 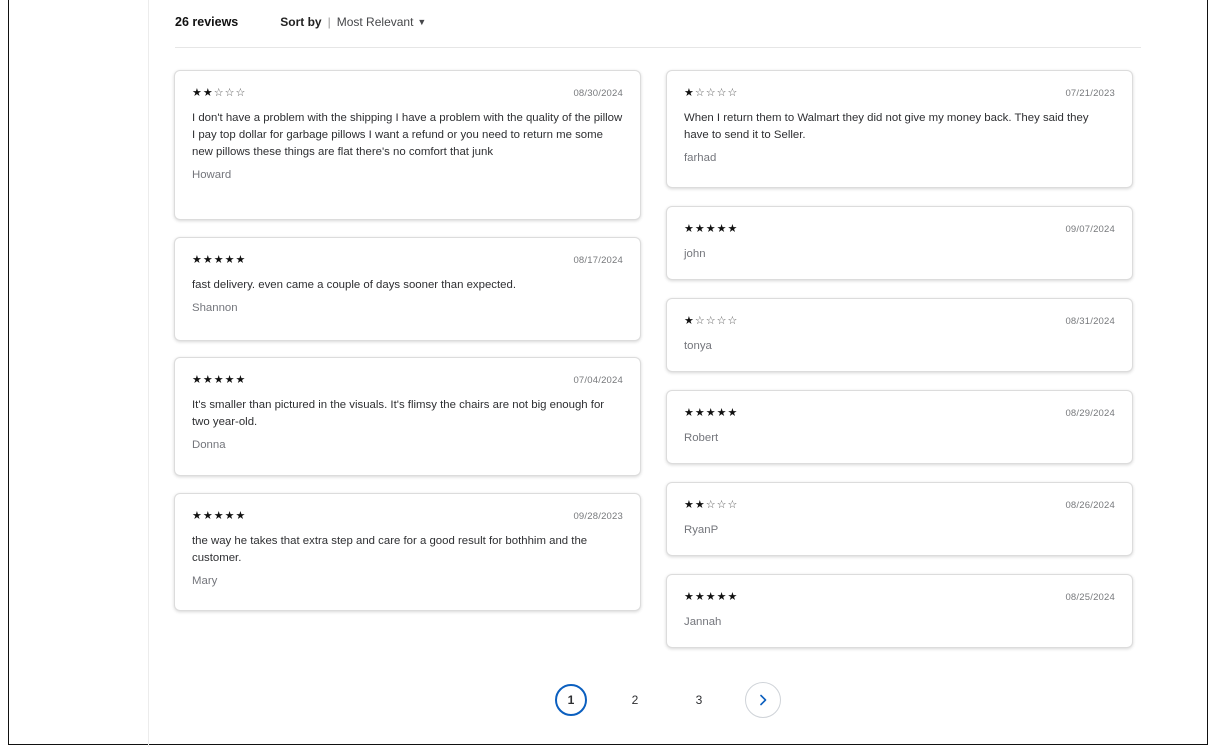 I want to click on header-divider, so click(x=658, y=47).